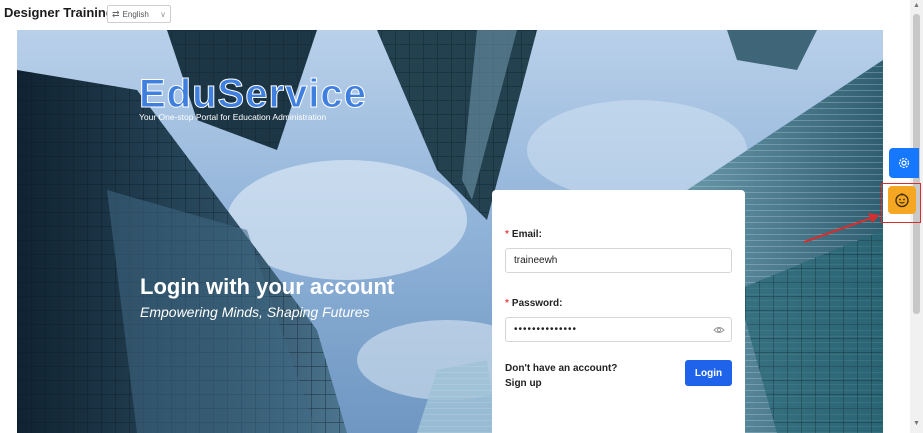  Describe the element at coordinates (255, 312) in the screenshot. I see `hero-subheading: Empowering Minds, Shaping Futures` at that location.